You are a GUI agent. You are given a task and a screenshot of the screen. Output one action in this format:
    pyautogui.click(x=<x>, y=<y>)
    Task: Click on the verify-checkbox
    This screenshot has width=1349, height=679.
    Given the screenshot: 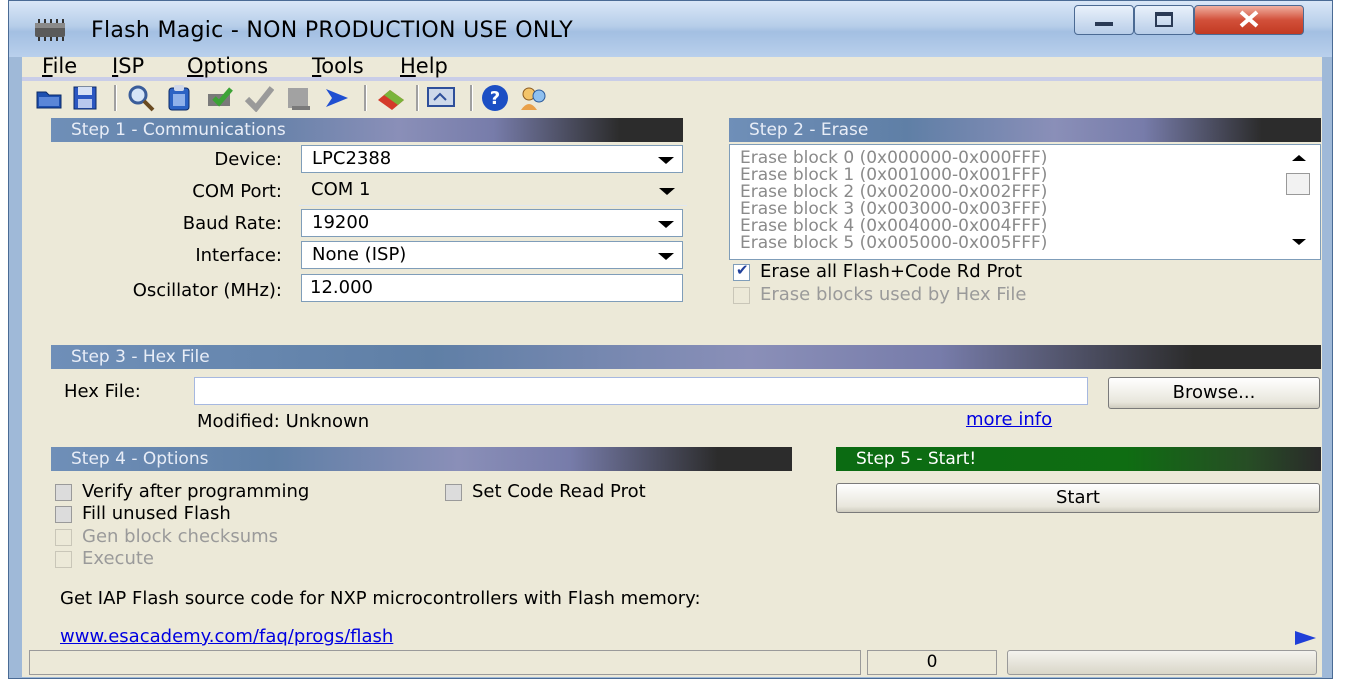 What is the action you would take?
    pyautogui.click(x=63, y=492)
    